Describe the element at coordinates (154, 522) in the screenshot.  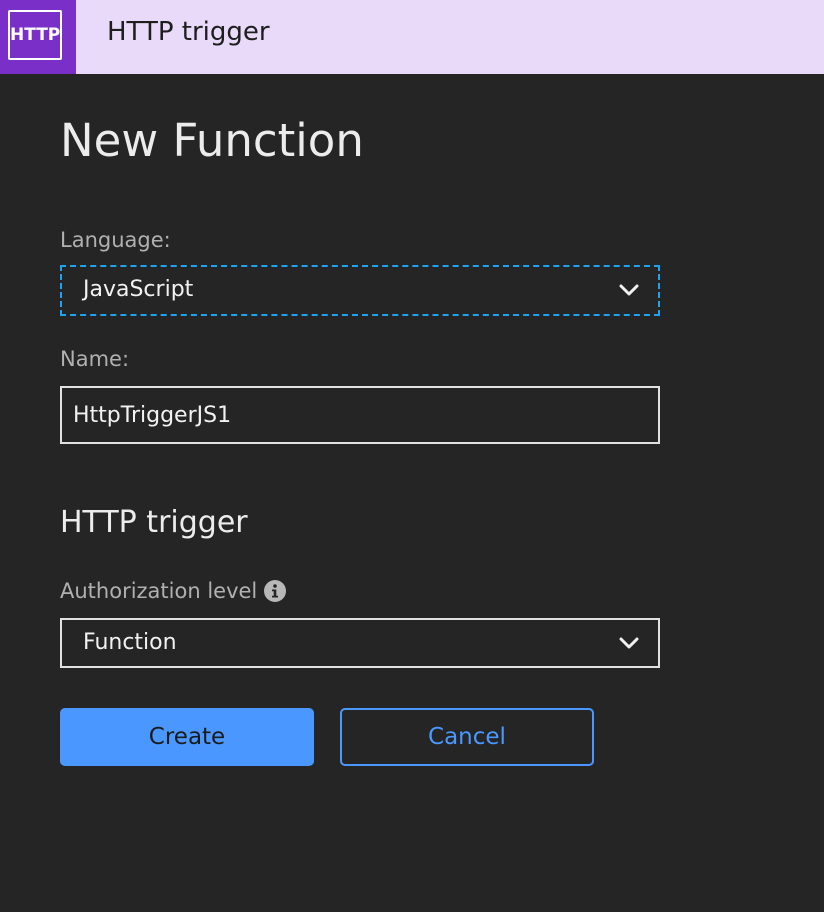
I see `trigger-section-title: HTTP trigger` at that location.